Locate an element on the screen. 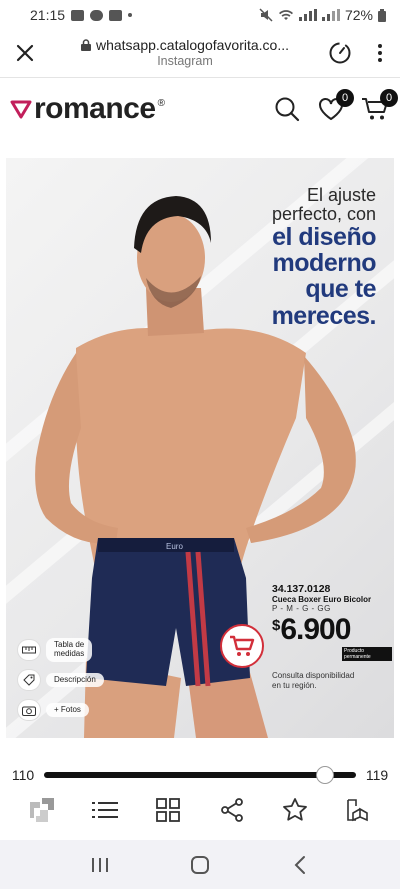 This screenshot has width=400, height=889. share-icon is located at coordinates (231, 810).